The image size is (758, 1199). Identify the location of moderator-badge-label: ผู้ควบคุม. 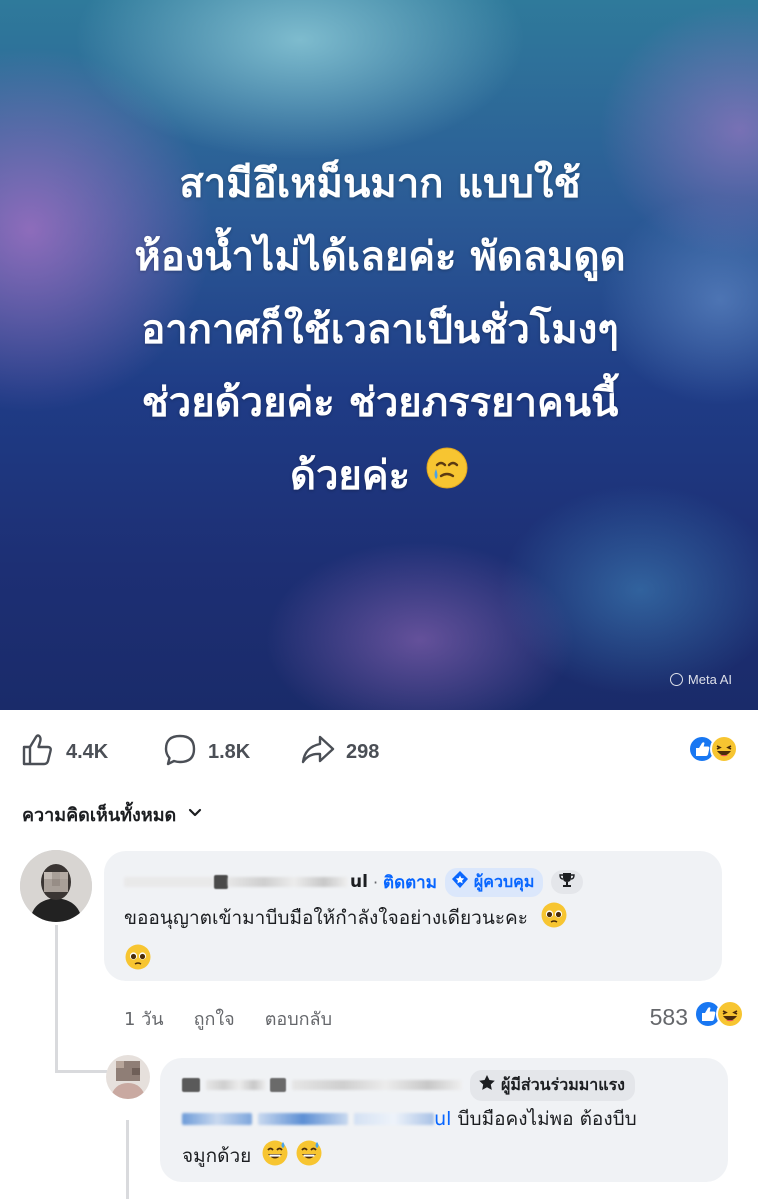
(504, 881).